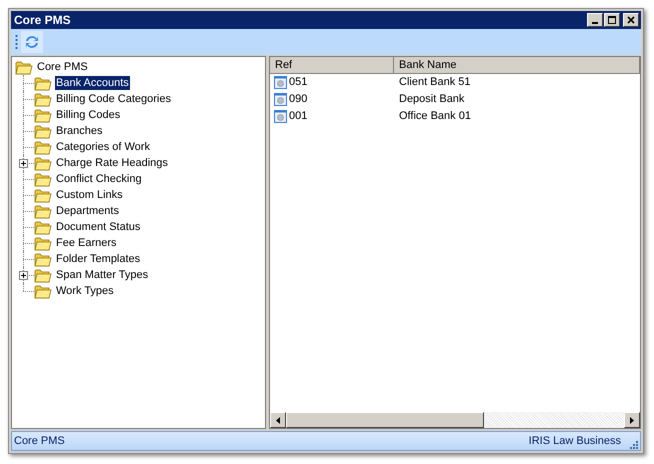 The image size is (654, 464). Describe the element at coordinates (42, 20) in the screenshot. I see `window-title: Core PMS` at that location.